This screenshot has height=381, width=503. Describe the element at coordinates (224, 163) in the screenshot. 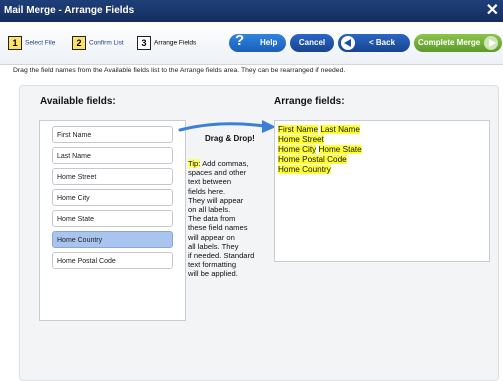

I see `tip-line: Add commas,` at that location.